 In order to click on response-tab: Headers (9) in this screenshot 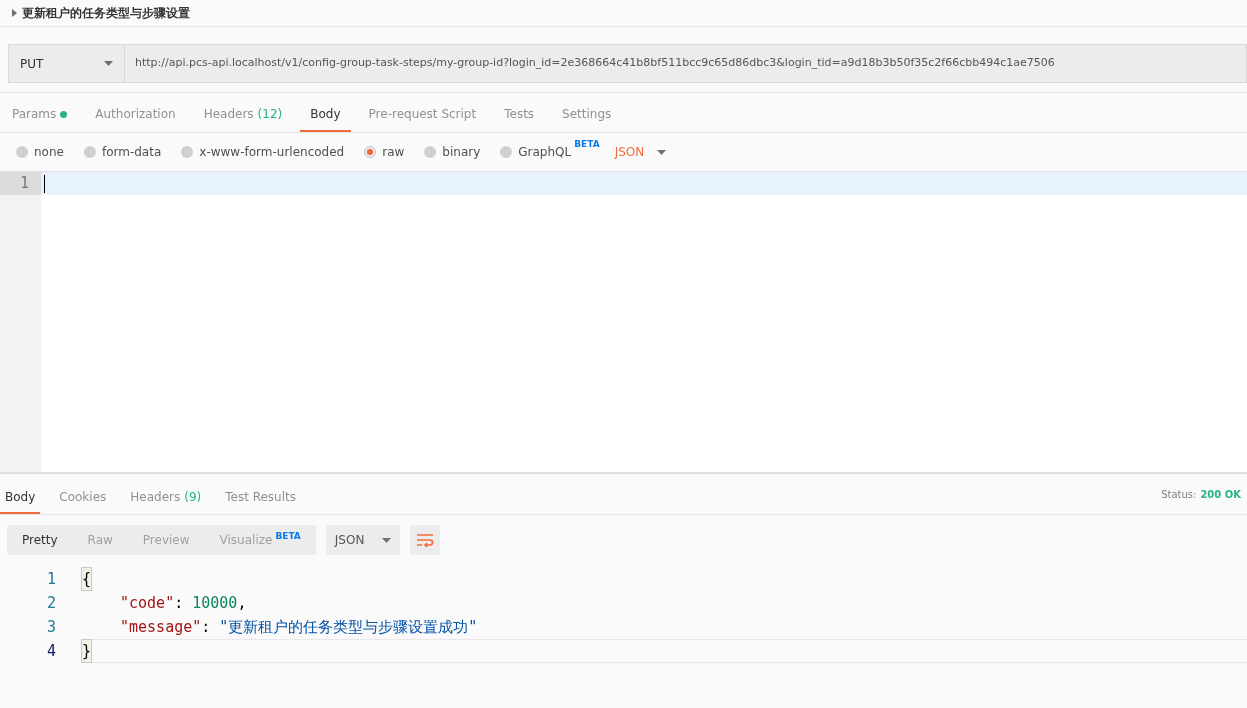, I will do `click(166, 498)`.